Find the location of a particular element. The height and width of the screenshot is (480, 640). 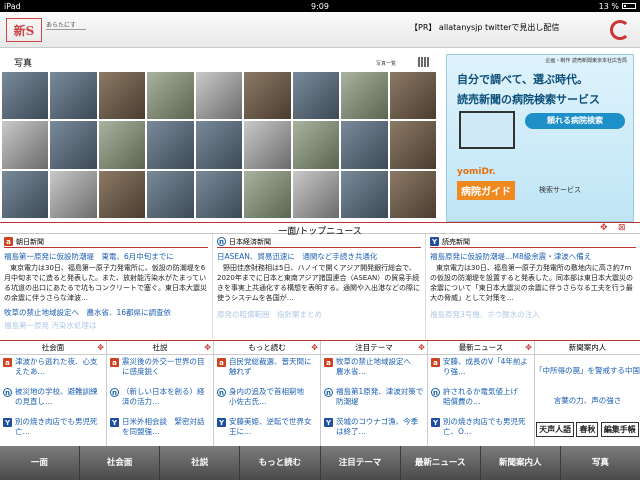

ad-guide-label: 病院ガイド is located at coordinates (486, 190).